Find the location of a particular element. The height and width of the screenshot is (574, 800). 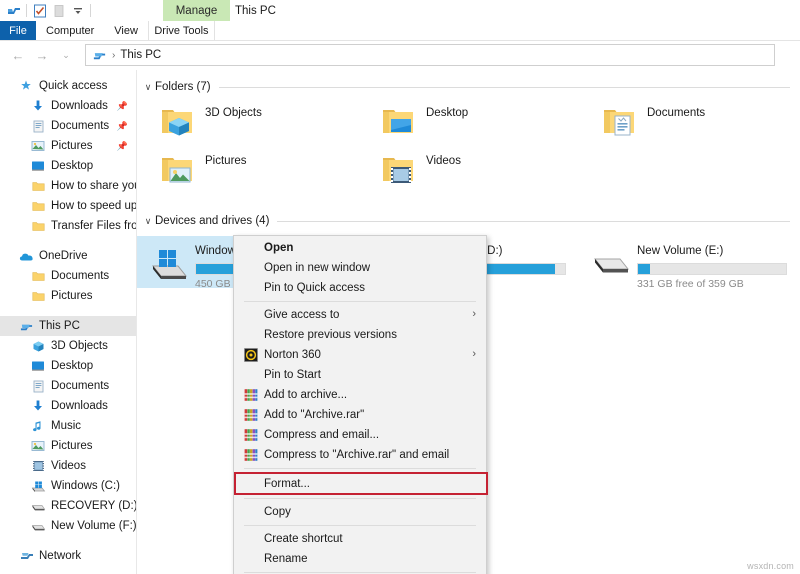

sidebar-item-documents: Documents 📌 is located at coordinates (68, 126).